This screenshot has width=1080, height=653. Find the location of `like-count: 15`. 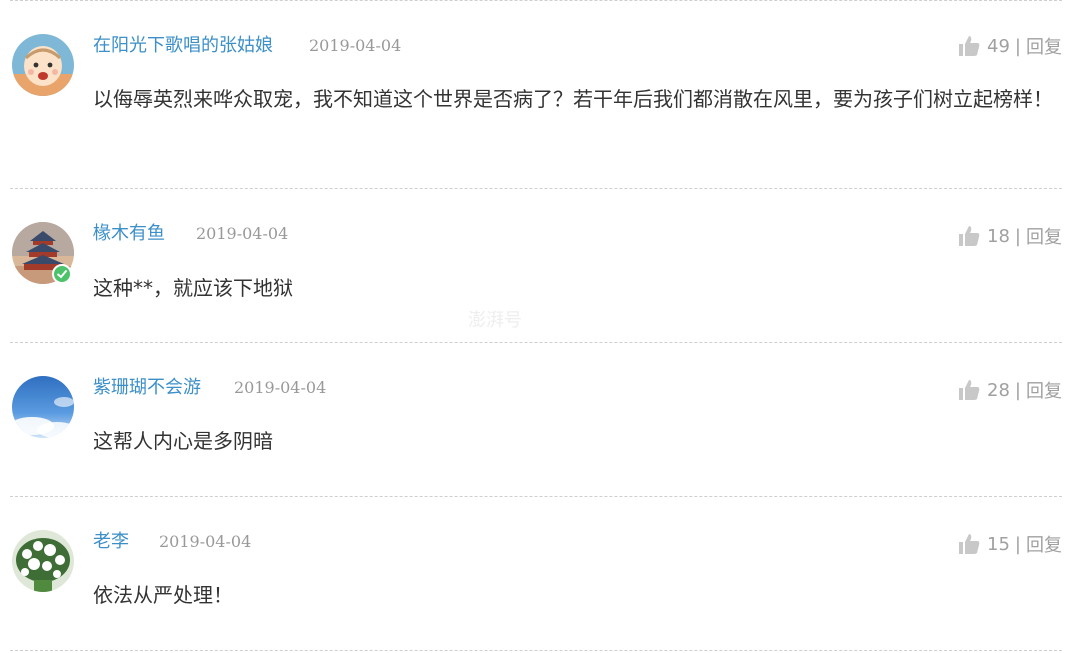

like-count: 15 is located at coordinates (998, 544).